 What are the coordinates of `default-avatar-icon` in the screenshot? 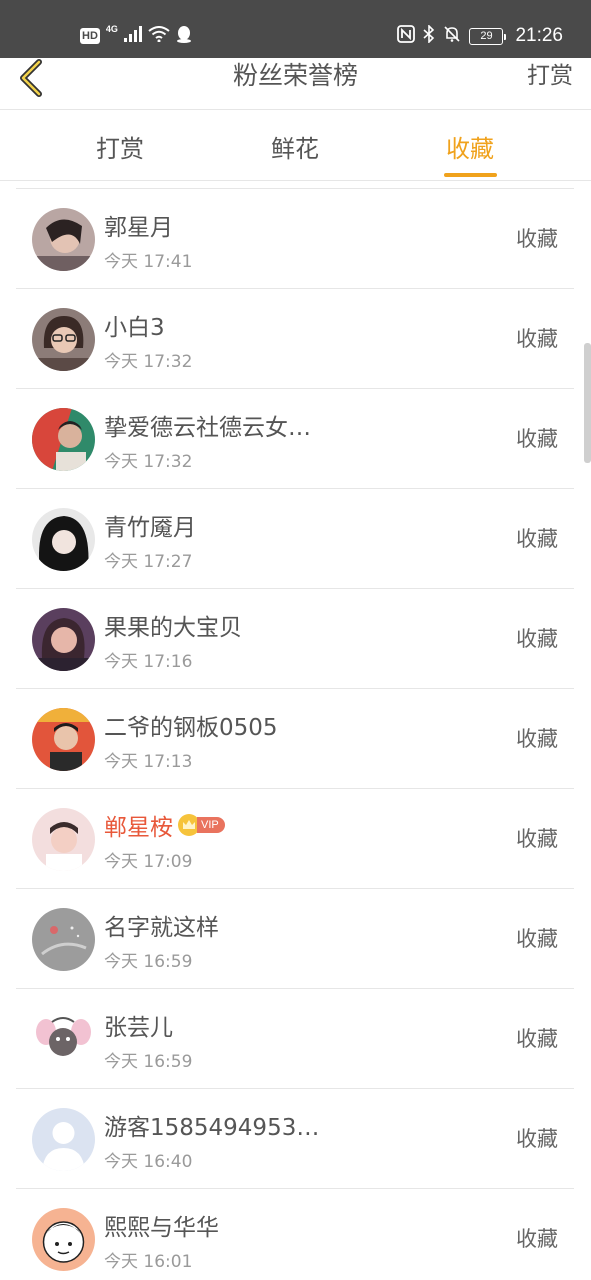 It's located at (63, 1139).